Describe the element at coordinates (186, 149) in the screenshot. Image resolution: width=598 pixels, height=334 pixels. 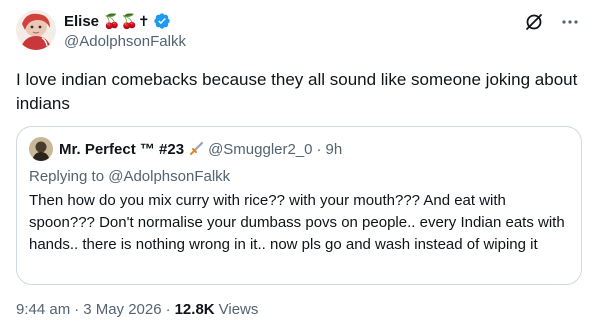
I see `quoted-tweet-header: Mr. Perfect ™ #23 @Smuggler2_0 · 9h` at that location.